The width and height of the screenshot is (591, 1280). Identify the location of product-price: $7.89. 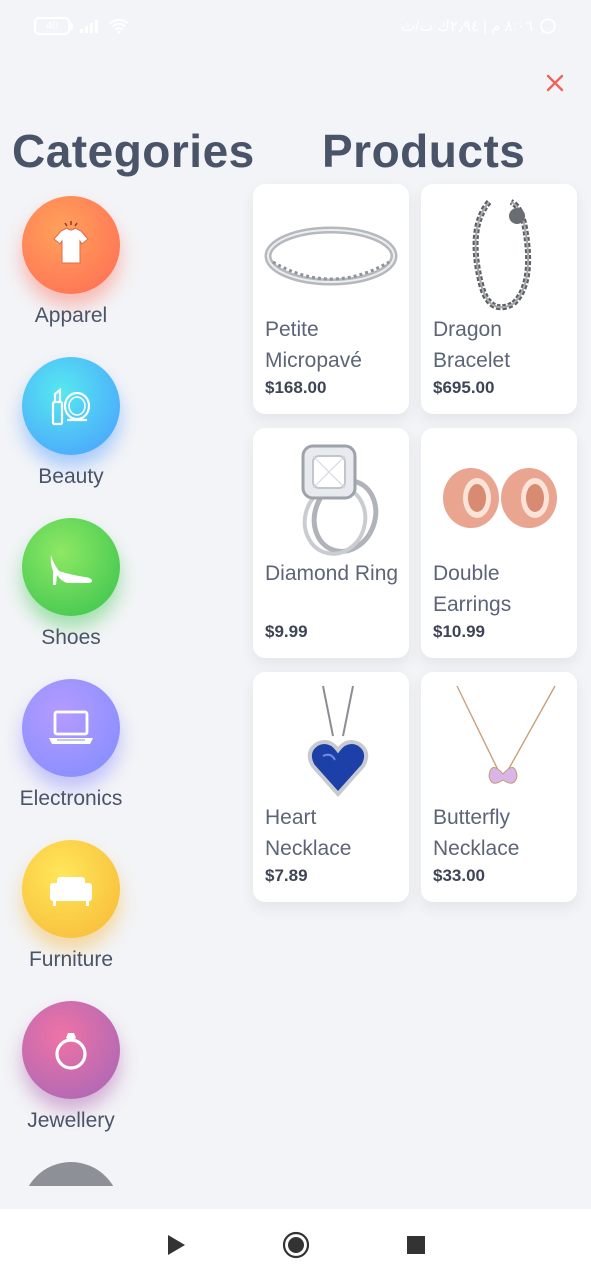
(286, 875).